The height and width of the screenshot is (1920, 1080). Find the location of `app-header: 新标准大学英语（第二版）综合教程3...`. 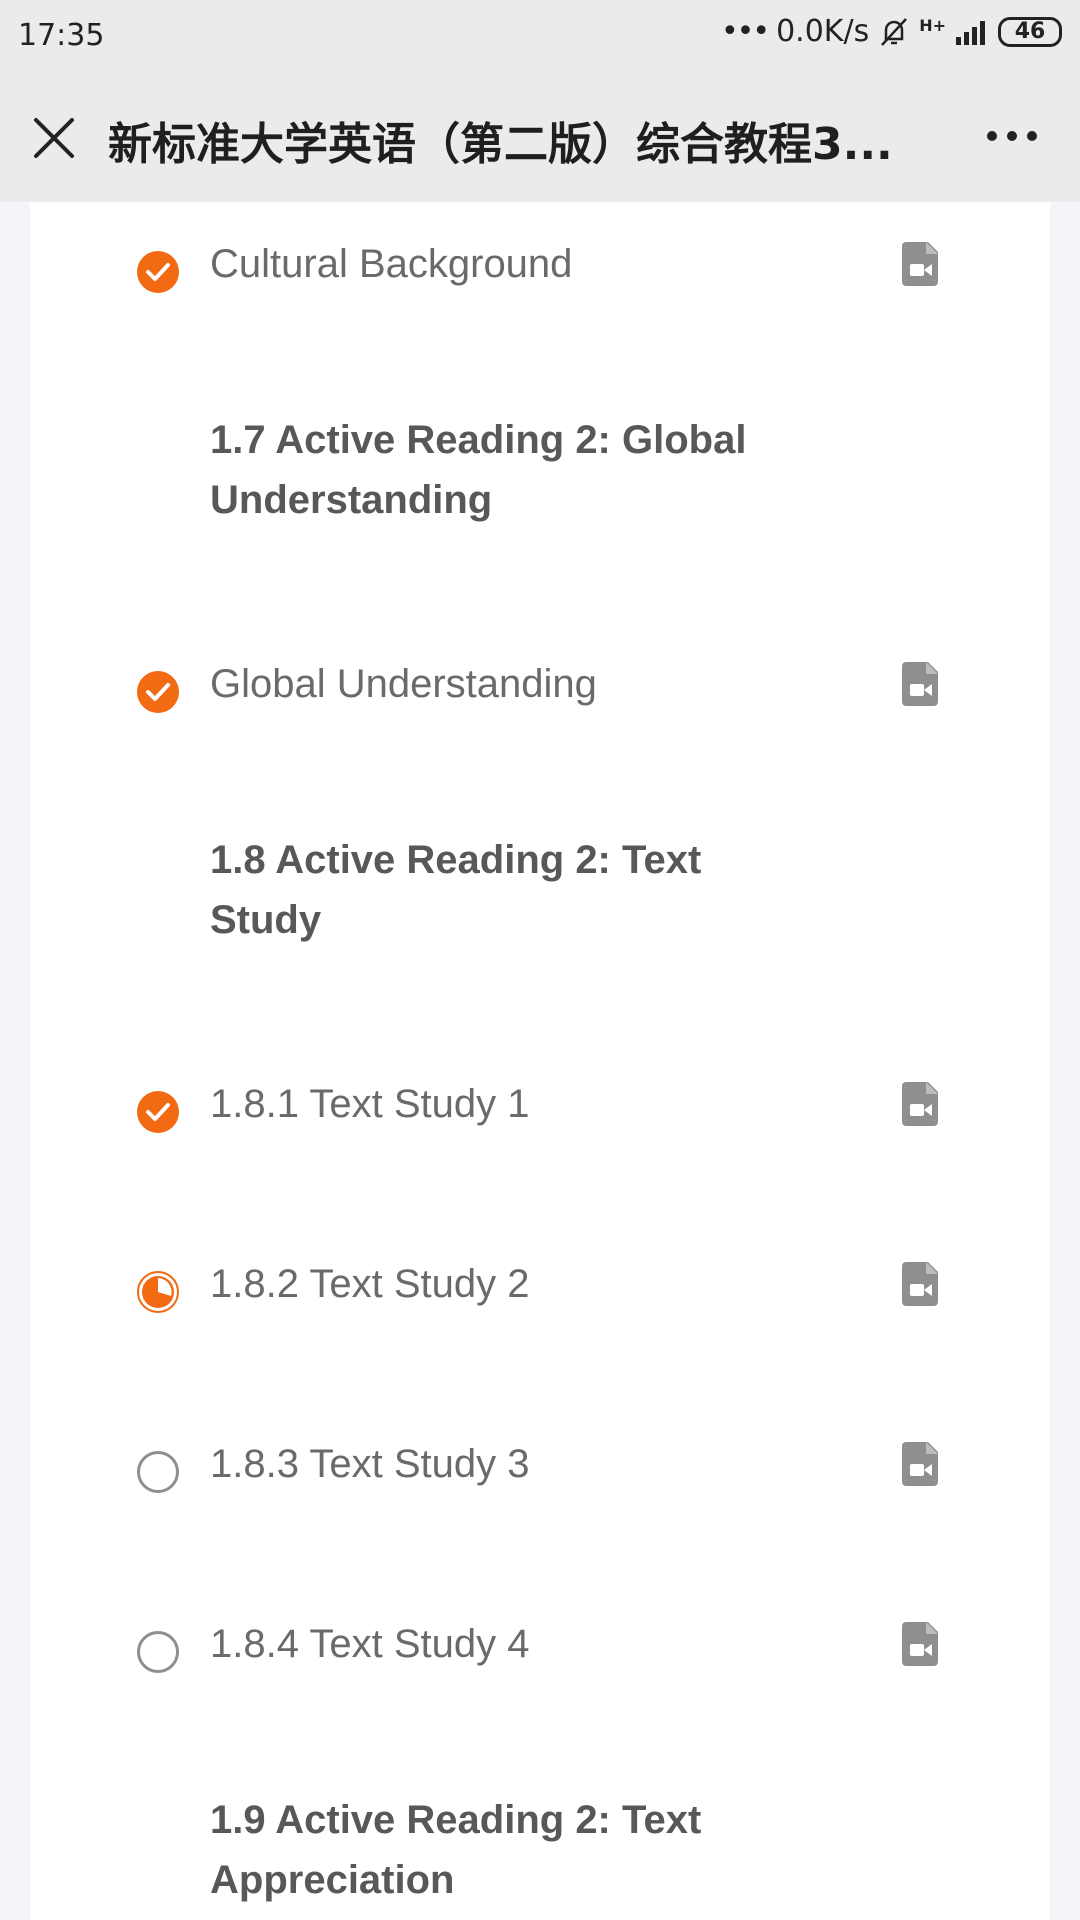

app-header: 新标准大学英语（第二版）综合教程3... is located at coordinates (540, 138).